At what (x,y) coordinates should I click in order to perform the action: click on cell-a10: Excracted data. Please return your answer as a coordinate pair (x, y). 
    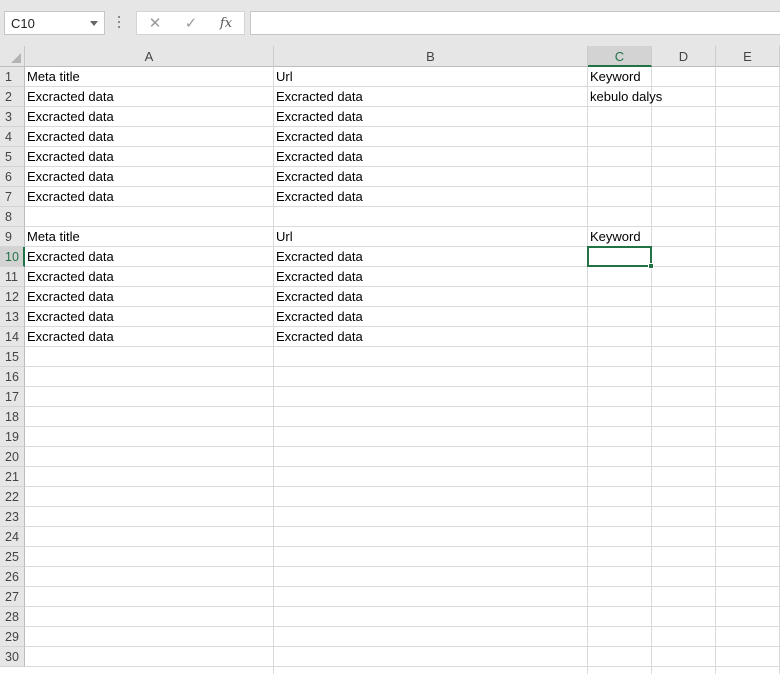
    Looking at the image, I should click on (149, 257).